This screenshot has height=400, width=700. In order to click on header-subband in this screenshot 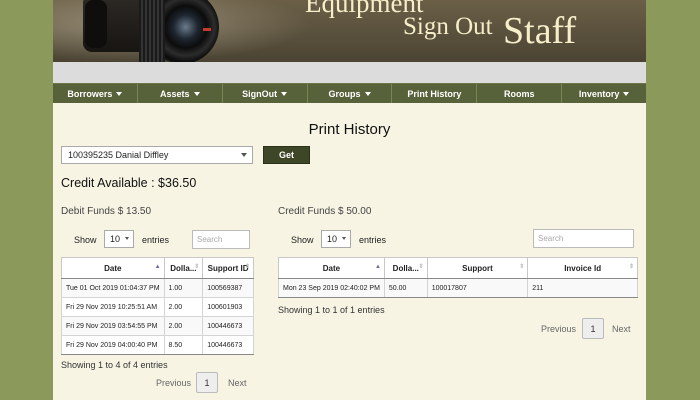, I will do `click(349, 72)`.